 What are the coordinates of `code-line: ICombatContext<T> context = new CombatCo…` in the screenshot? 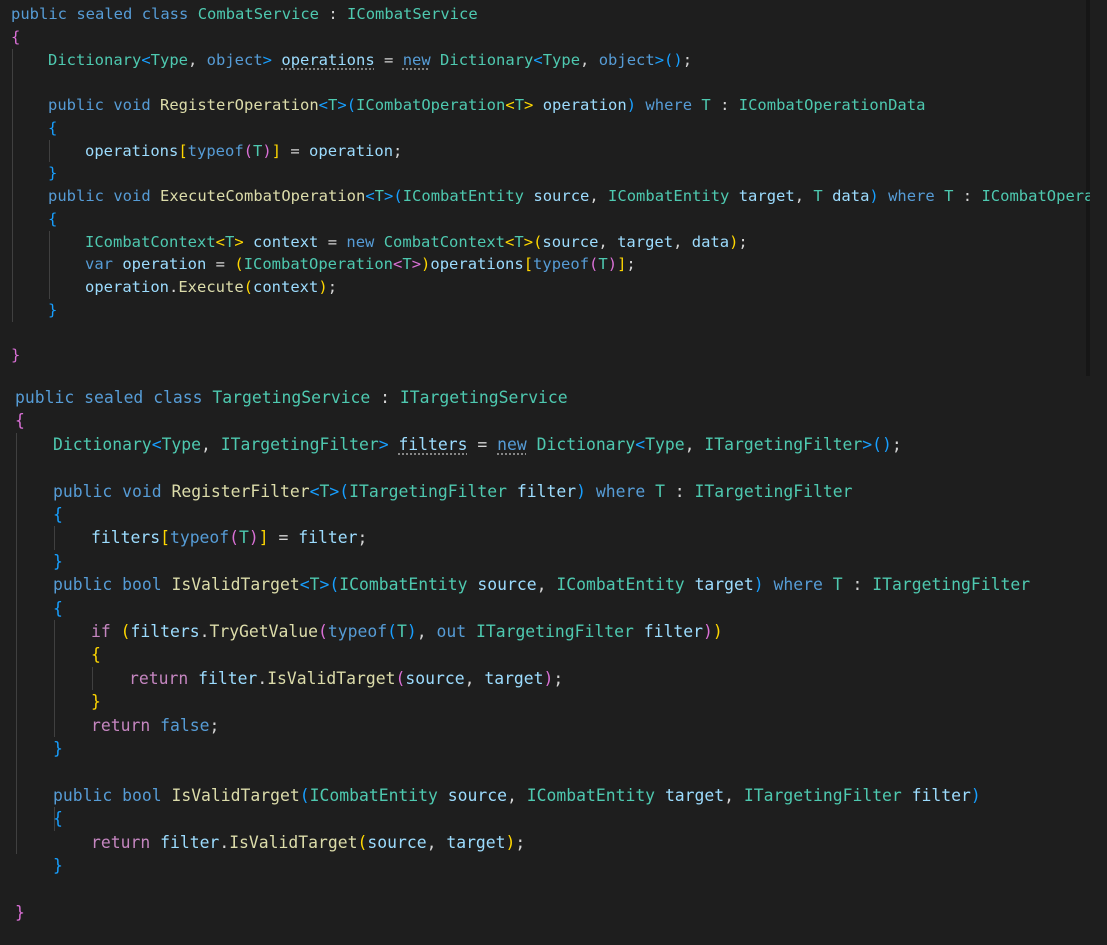 It's located at (416, 242).